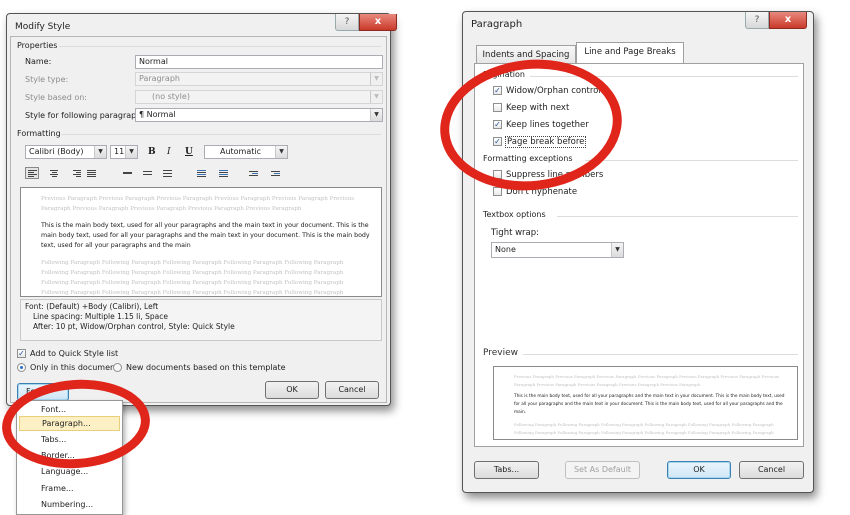 The image size is (850, 515). I want to click on formatting-heading: Formatting, so click(39, 133).